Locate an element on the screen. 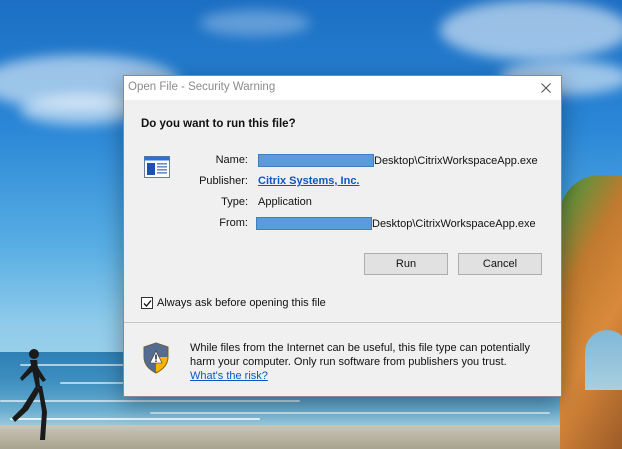  always-ask-option: Always ask before opening this file is located at coordinates (233, 303).